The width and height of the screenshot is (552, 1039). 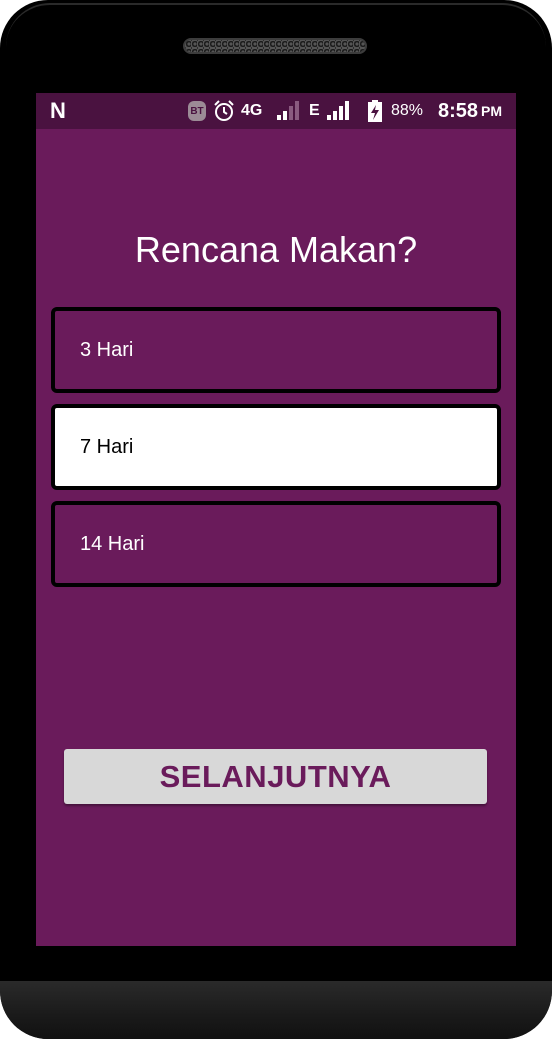 What do you see at coordinates (276, 1010) in the screenshot?
I see `bottom-bezel` at bounding box center [276, 1010].